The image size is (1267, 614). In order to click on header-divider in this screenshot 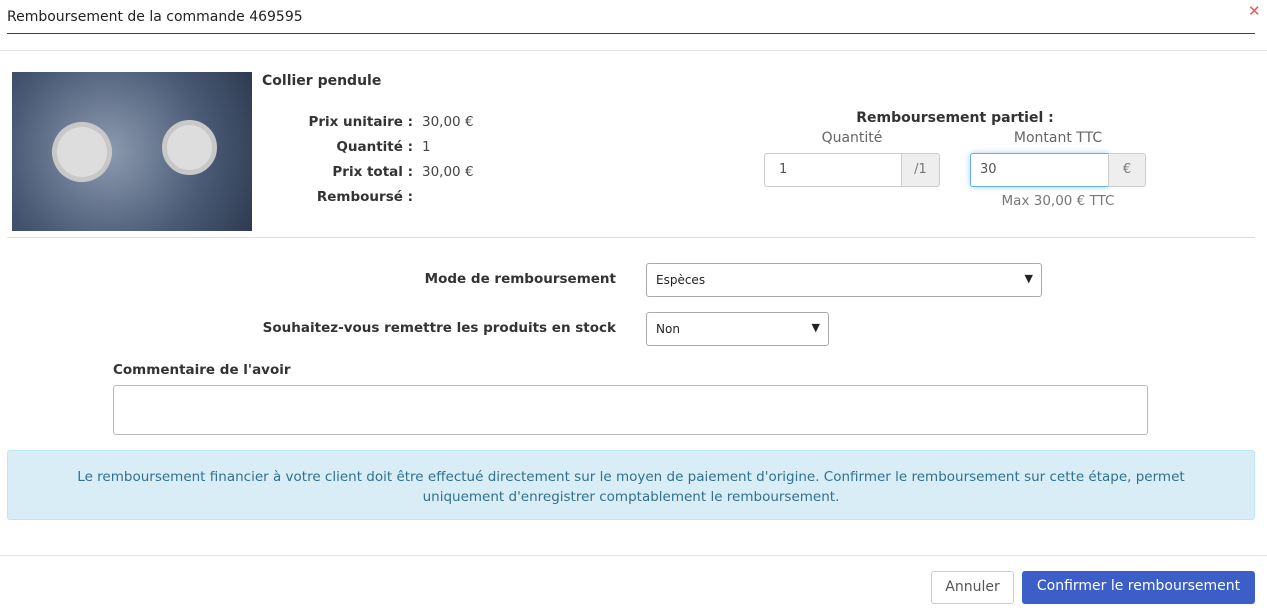, I will do `click(633, 50)`.